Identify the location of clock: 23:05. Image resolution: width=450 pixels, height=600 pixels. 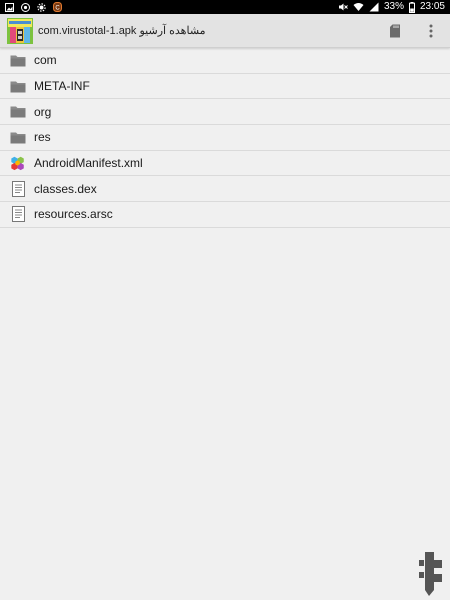
(432, 6).